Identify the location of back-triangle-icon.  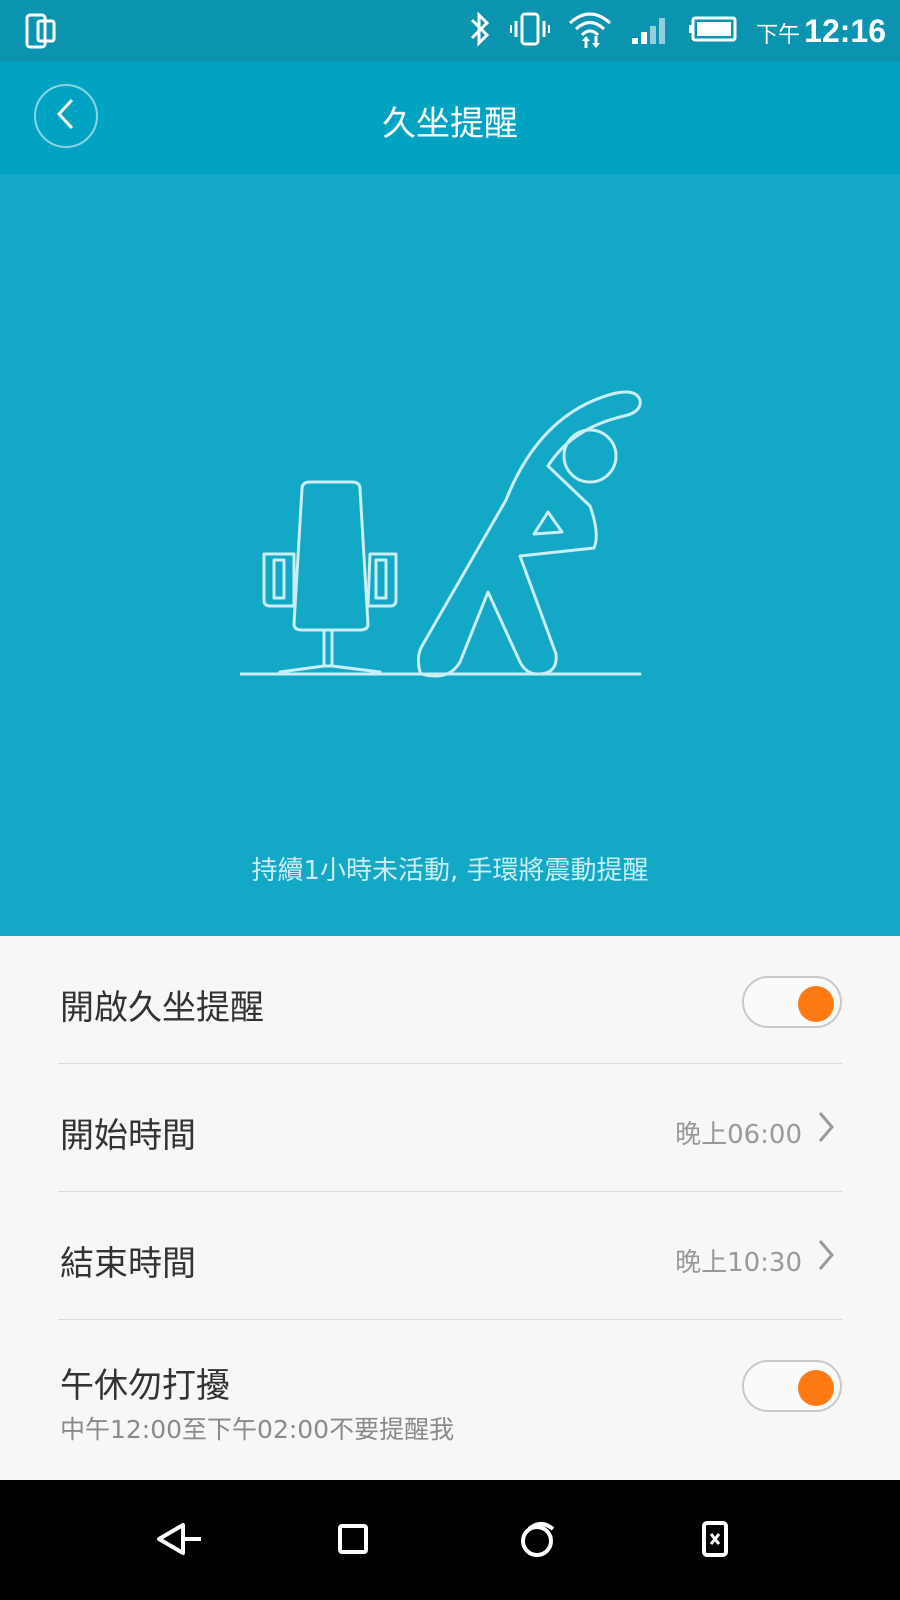
(179, 1541).